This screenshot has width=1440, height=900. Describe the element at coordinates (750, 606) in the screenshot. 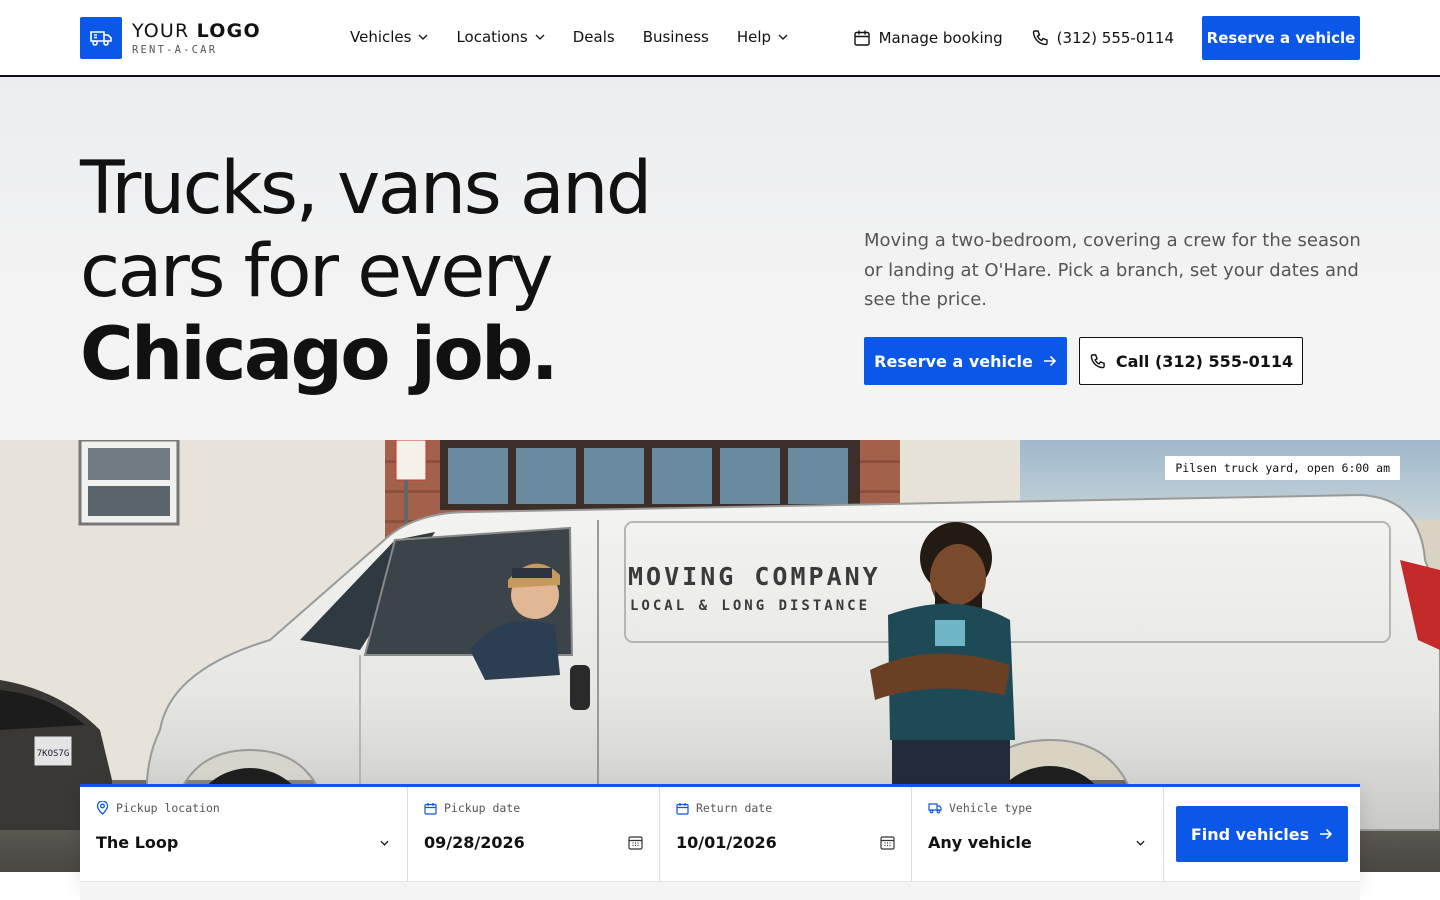

I see `van-lettering-sub: LOCAL & LONG DISTANCE` at that location.